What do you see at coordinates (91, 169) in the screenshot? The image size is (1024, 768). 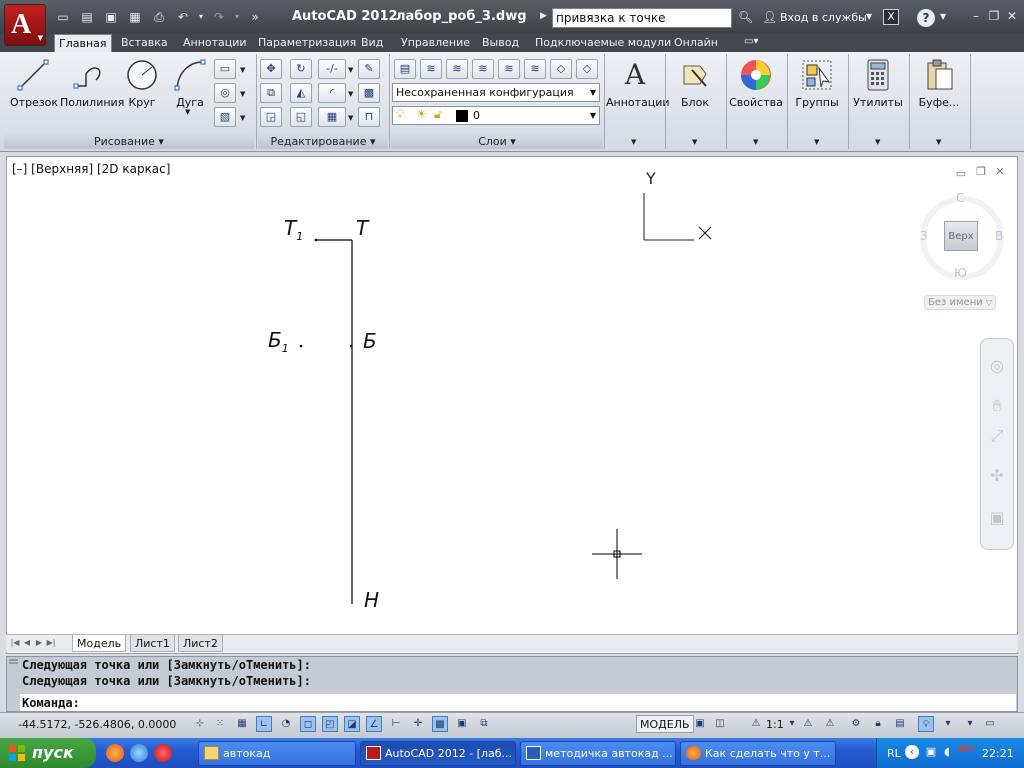 I see `viewport-controls-label: [–] [Верхняя] [2D каркас]` at bounding box center [91, 169].